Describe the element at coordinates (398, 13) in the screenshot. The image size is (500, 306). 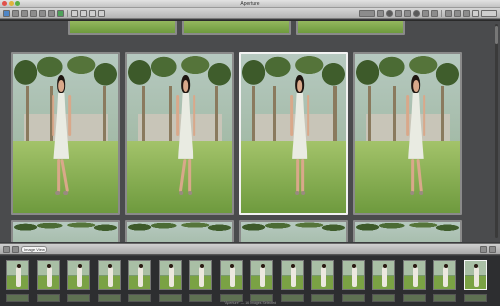
I see `crop-icon` at that location.